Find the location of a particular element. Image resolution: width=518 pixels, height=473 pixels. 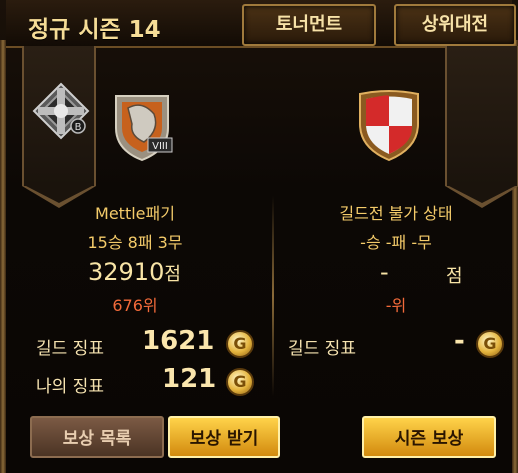

reward-list-button: 보상 목록 is located at coordinates (97, 437).